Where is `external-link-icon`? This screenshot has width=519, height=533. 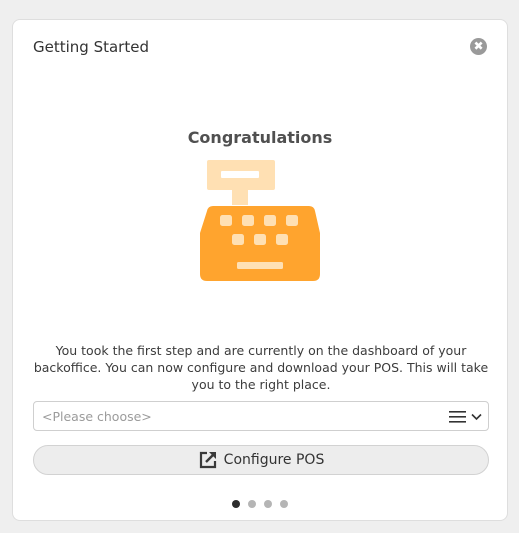 external-link-icon is located at coordinates (207, 460).